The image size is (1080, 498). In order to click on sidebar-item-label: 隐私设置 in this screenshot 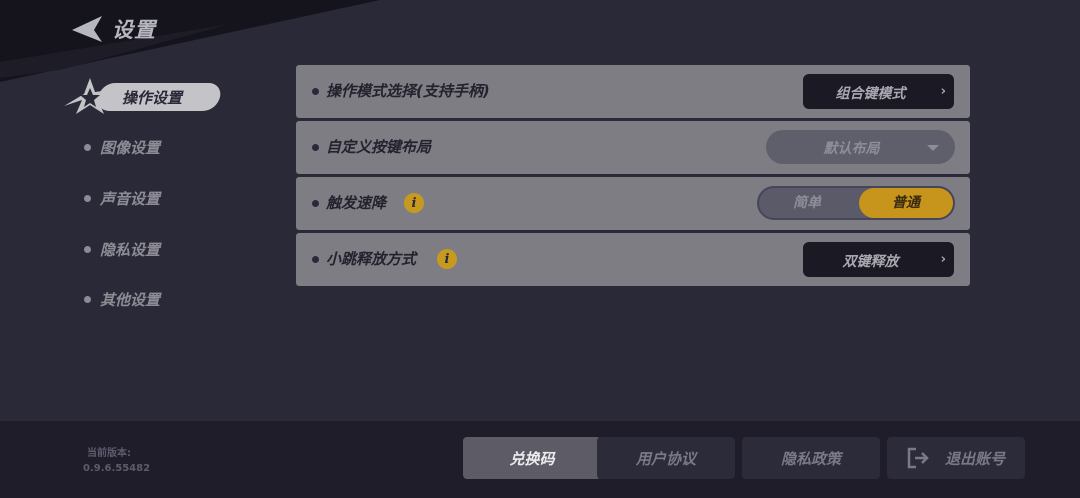, I will do `click(130, 249)`.